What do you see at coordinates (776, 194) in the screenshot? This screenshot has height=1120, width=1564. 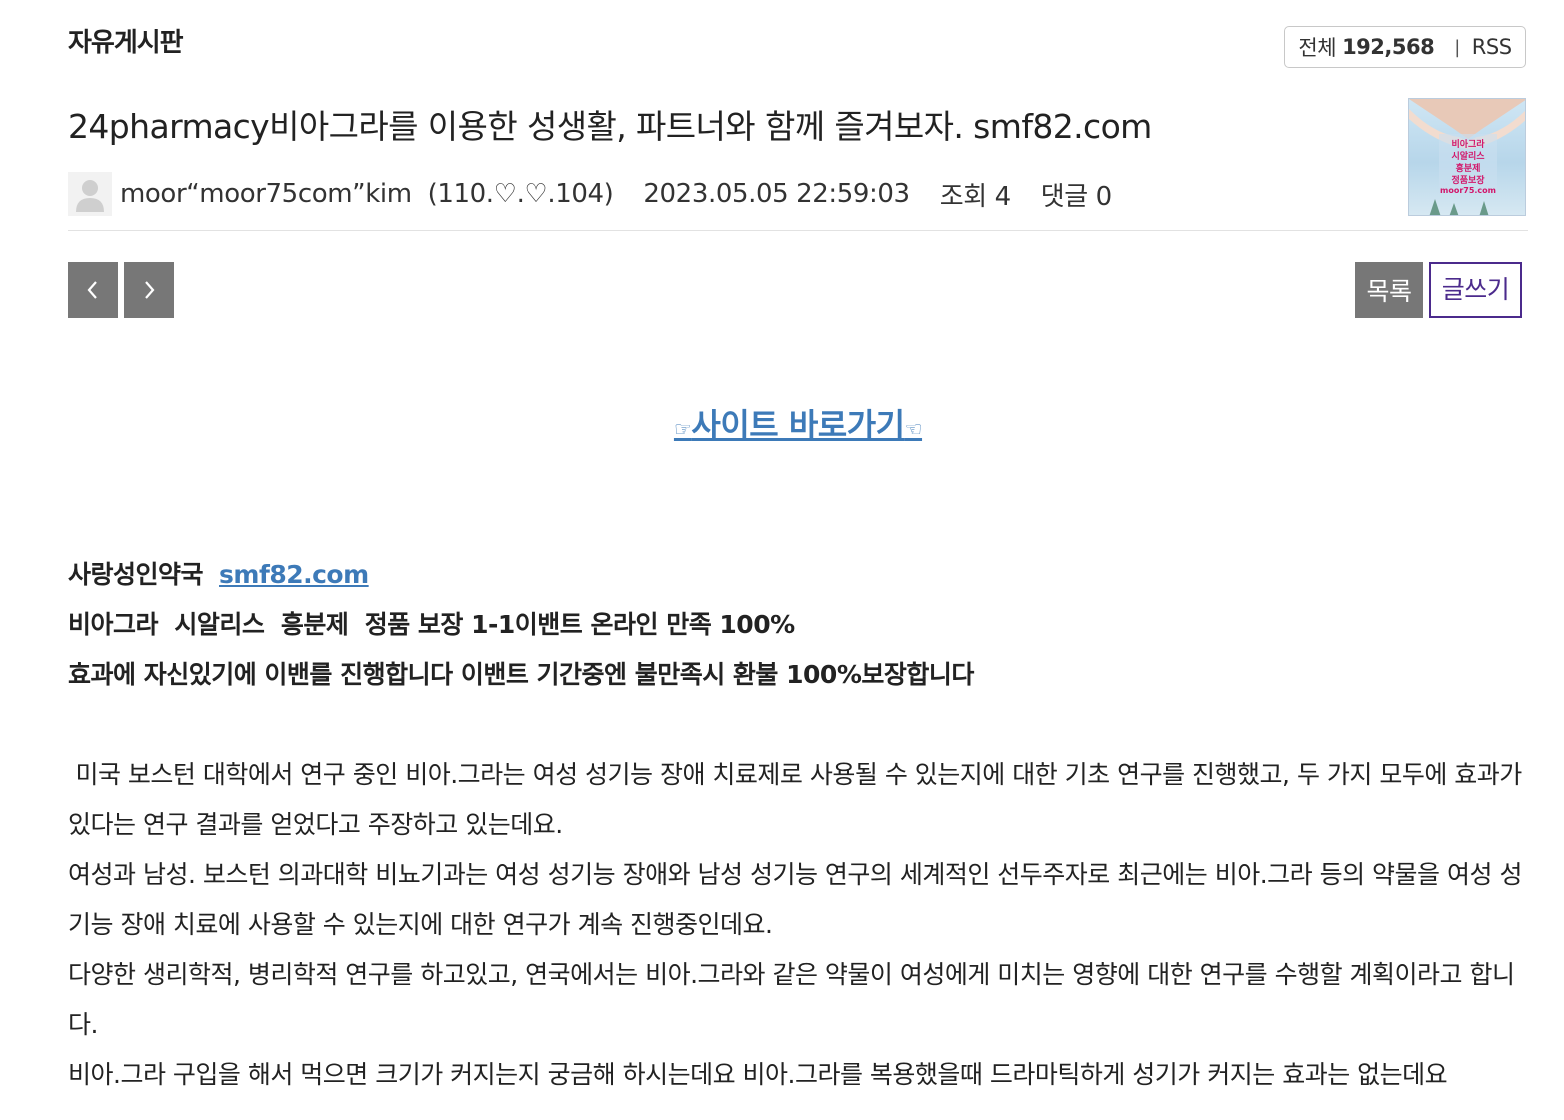 I see `post-datetime: 2023.05.05 22:59:03` at bounding box center [776, 194].